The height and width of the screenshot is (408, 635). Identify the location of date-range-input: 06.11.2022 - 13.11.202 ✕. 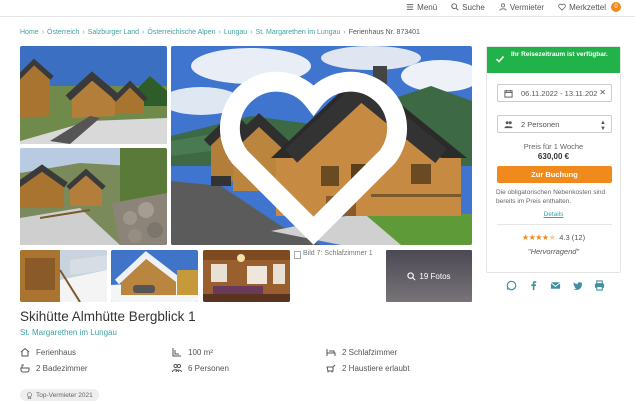
(554, 93).